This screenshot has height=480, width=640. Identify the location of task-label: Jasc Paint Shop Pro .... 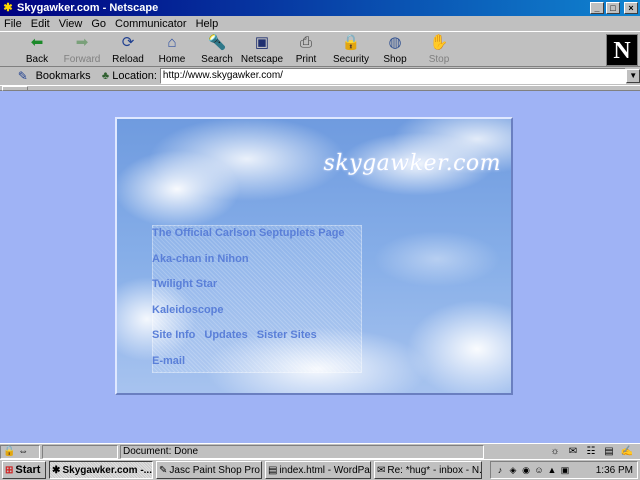
(215, 470).